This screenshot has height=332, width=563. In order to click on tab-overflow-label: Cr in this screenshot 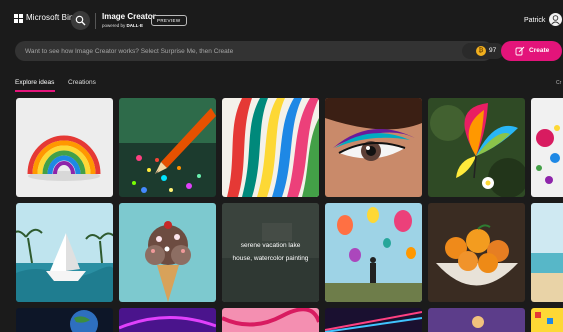, I will do `click(558, 83)`.